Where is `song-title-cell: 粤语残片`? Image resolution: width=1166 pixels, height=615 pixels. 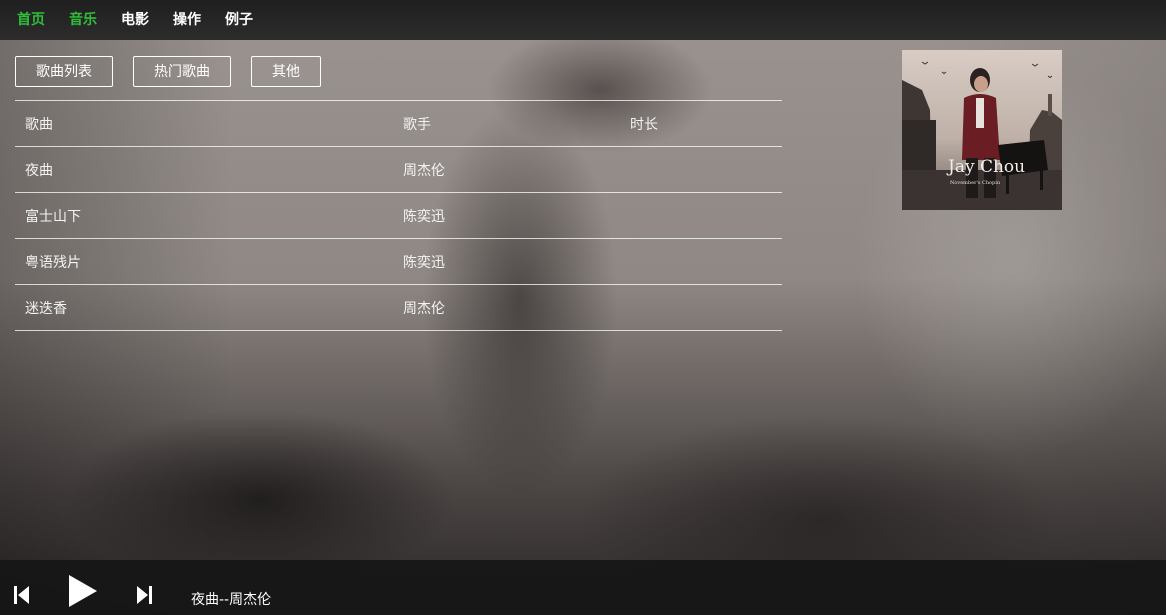
song-title-cell: 粤语残片 is located at coordinates (53, 262).